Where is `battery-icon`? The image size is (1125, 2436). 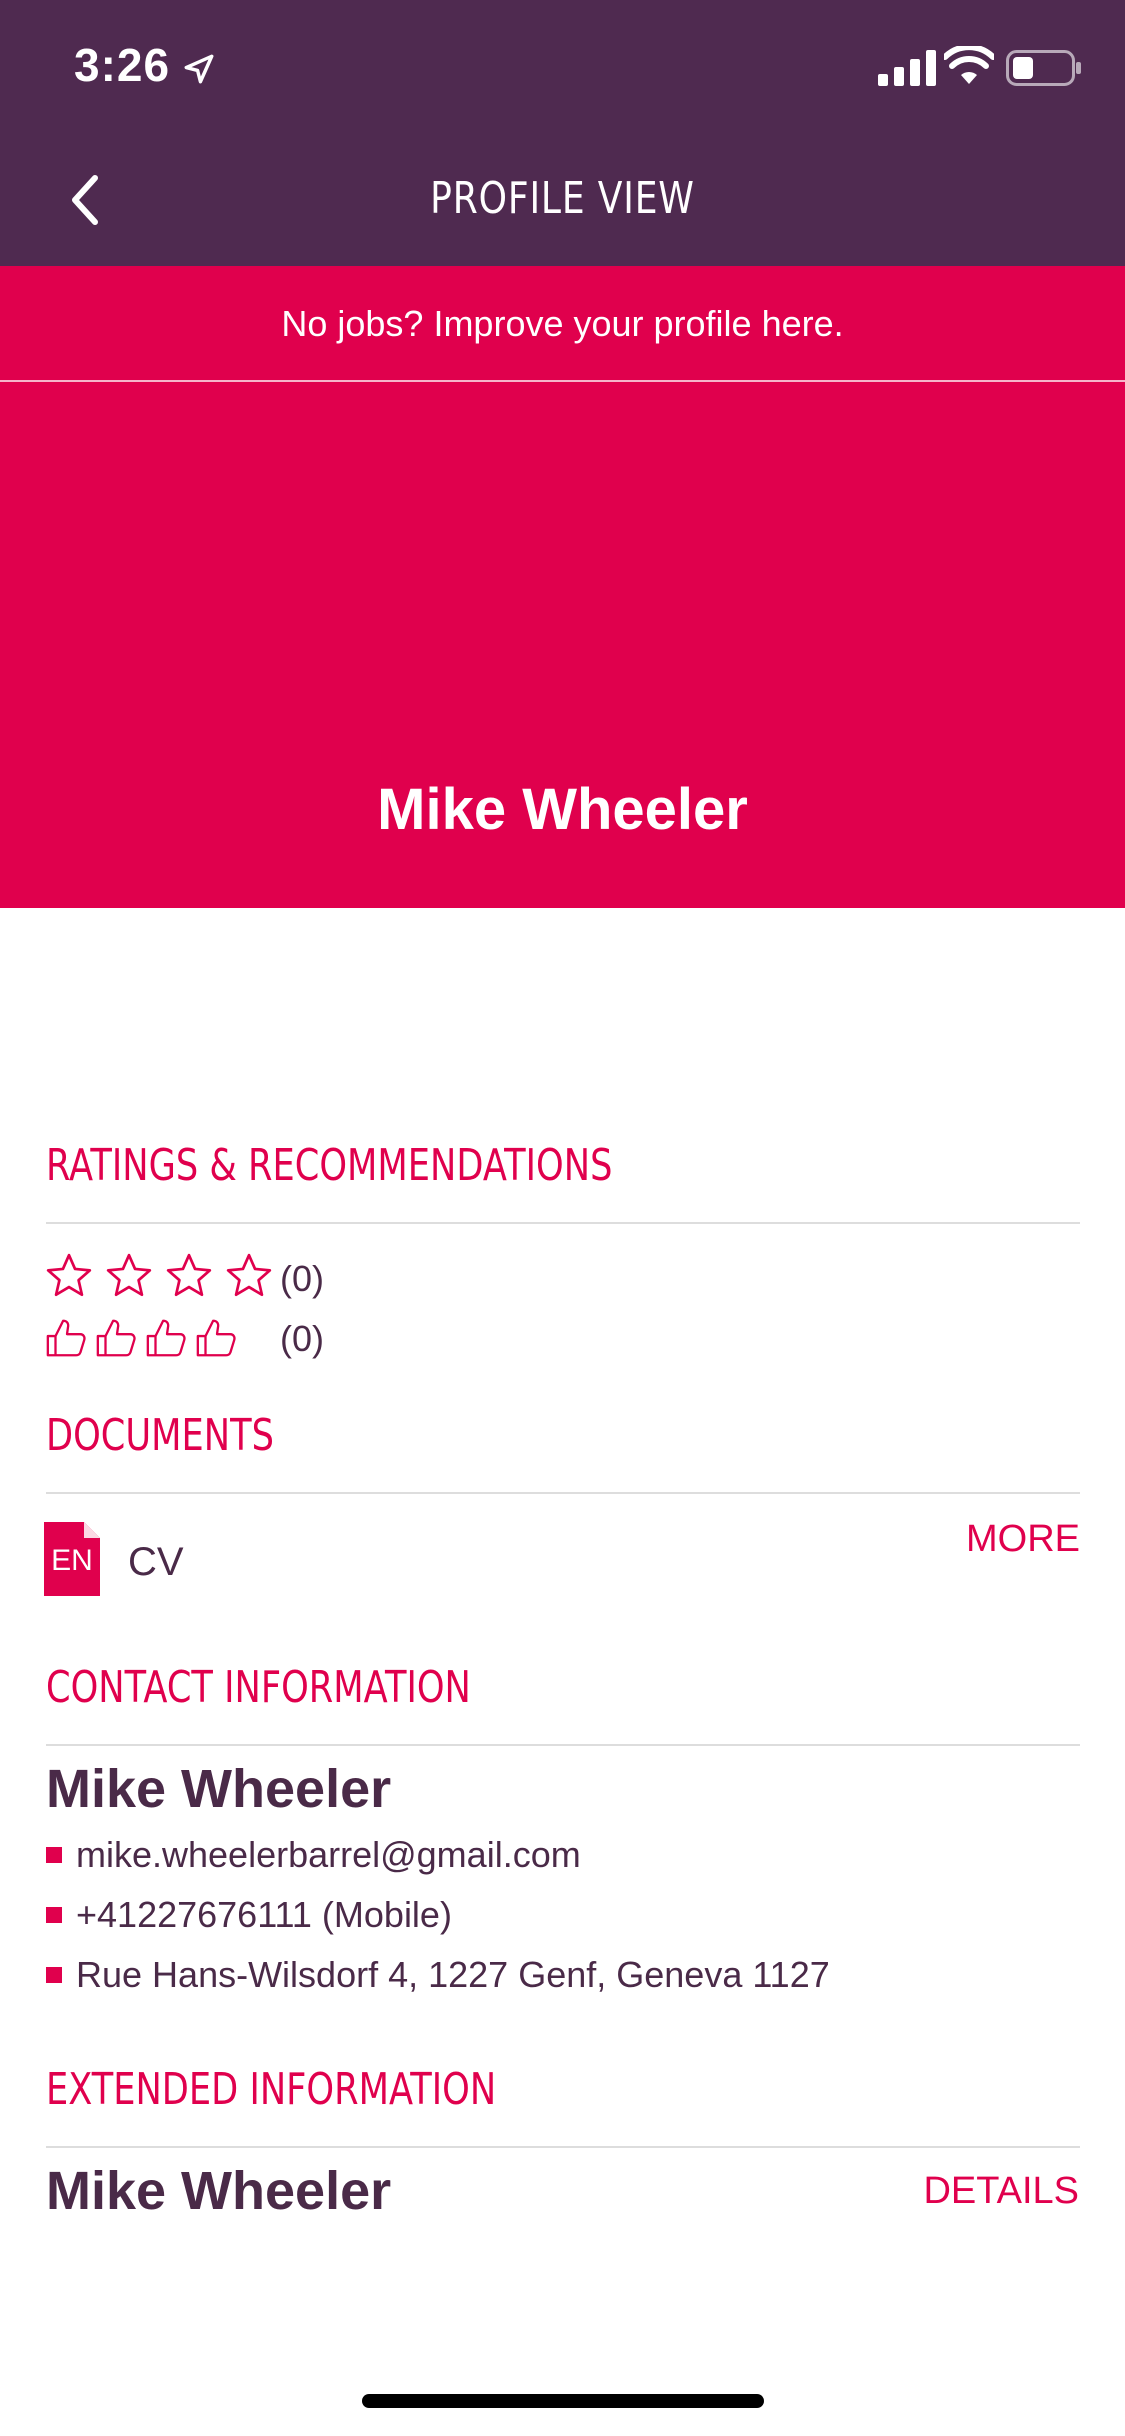
battery-icon is located at coordinates (1043, 68).